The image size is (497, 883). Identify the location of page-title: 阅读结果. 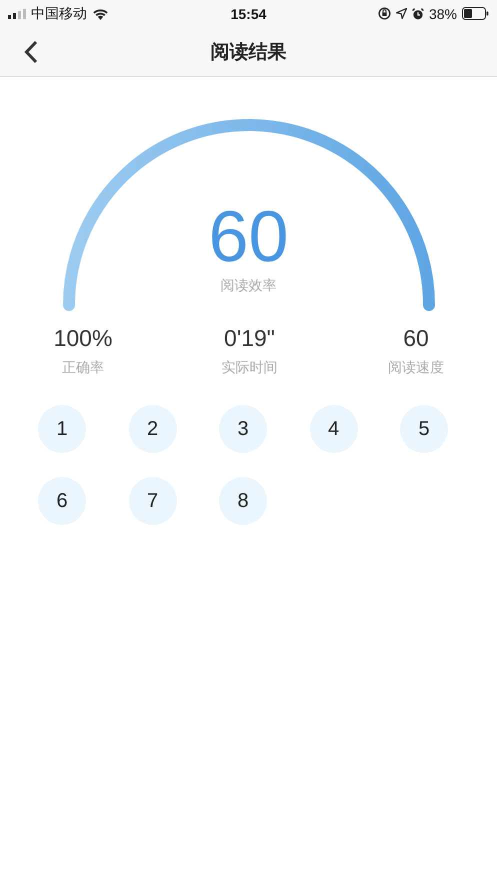
(248, 52).